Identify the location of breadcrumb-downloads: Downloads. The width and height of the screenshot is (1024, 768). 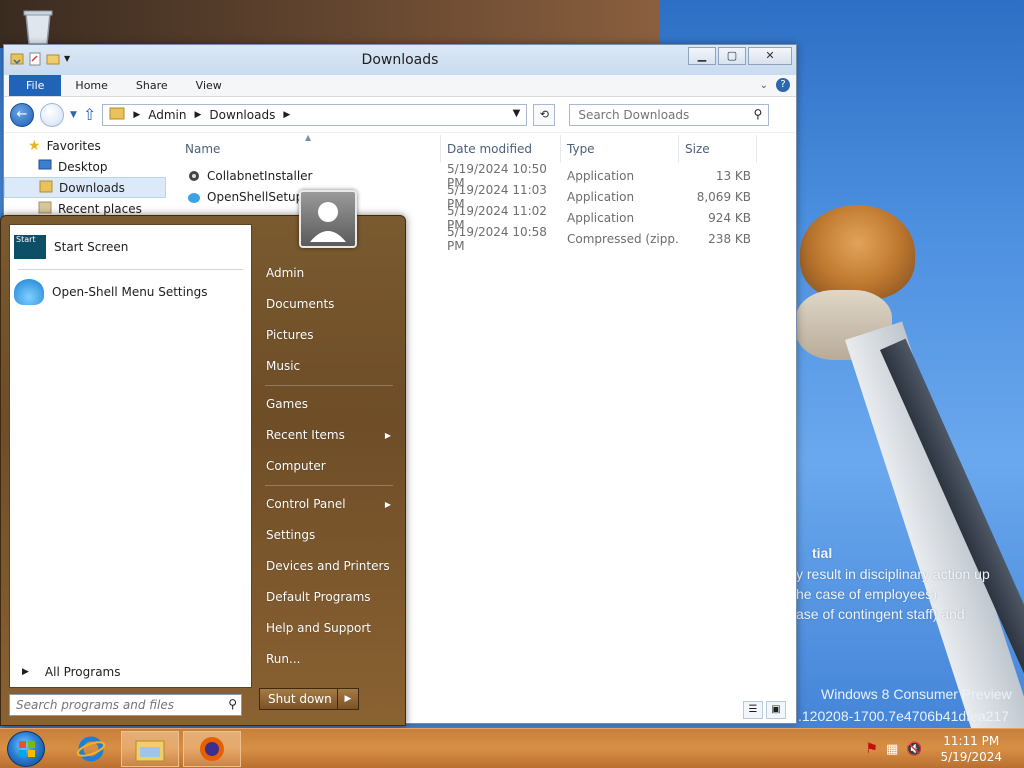
(242, 115).